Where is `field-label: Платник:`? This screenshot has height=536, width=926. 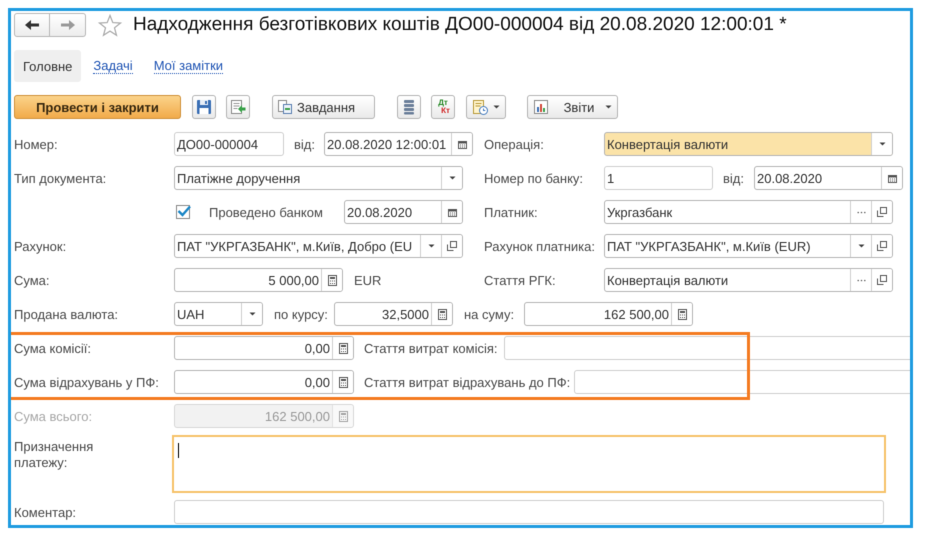 field-label: Платник: is located at coordinates (511, 212).